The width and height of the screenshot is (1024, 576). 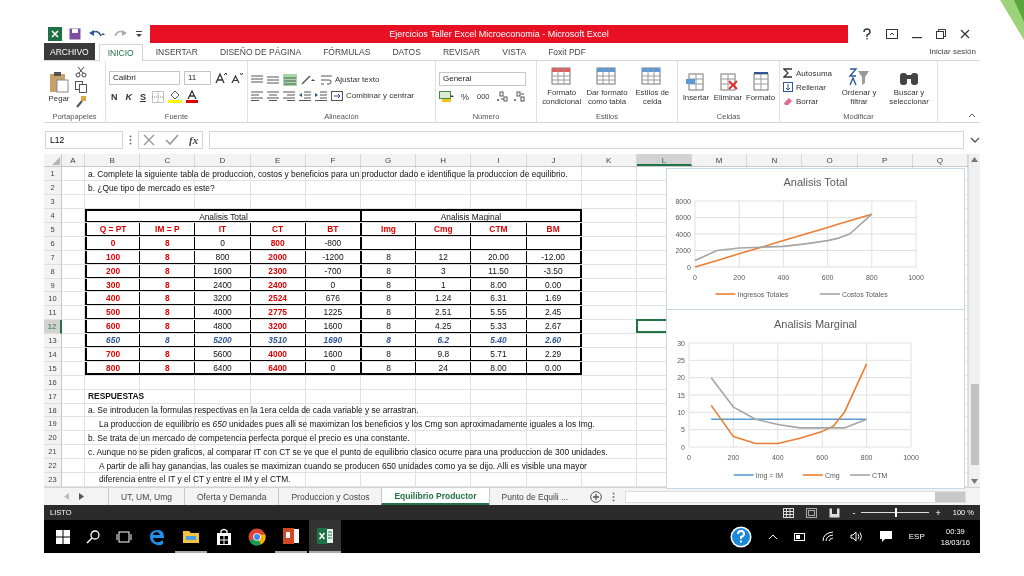 What do you see at coordinates (93, 536) in the screenshot?
I see `search-icon` at bounding box center [93, 536].